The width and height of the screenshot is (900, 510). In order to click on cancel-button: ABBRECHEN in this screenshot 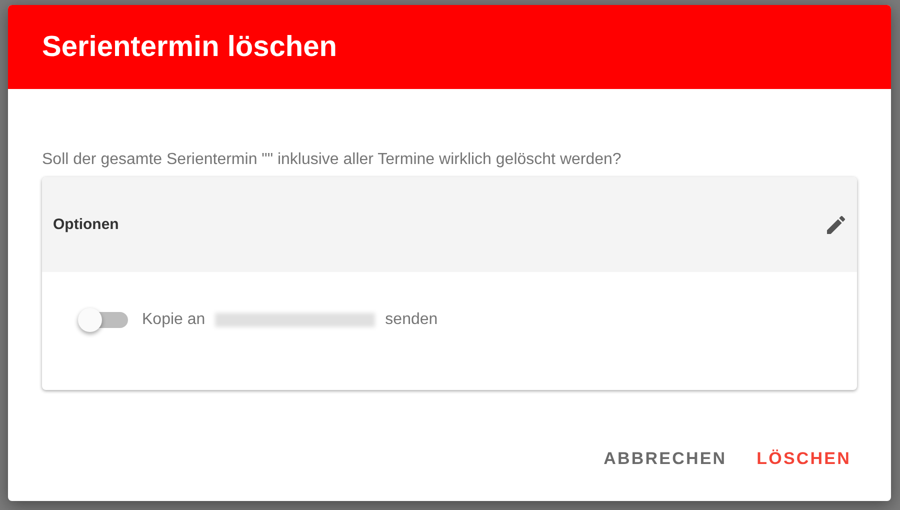, I will do `click(665, 459)`.